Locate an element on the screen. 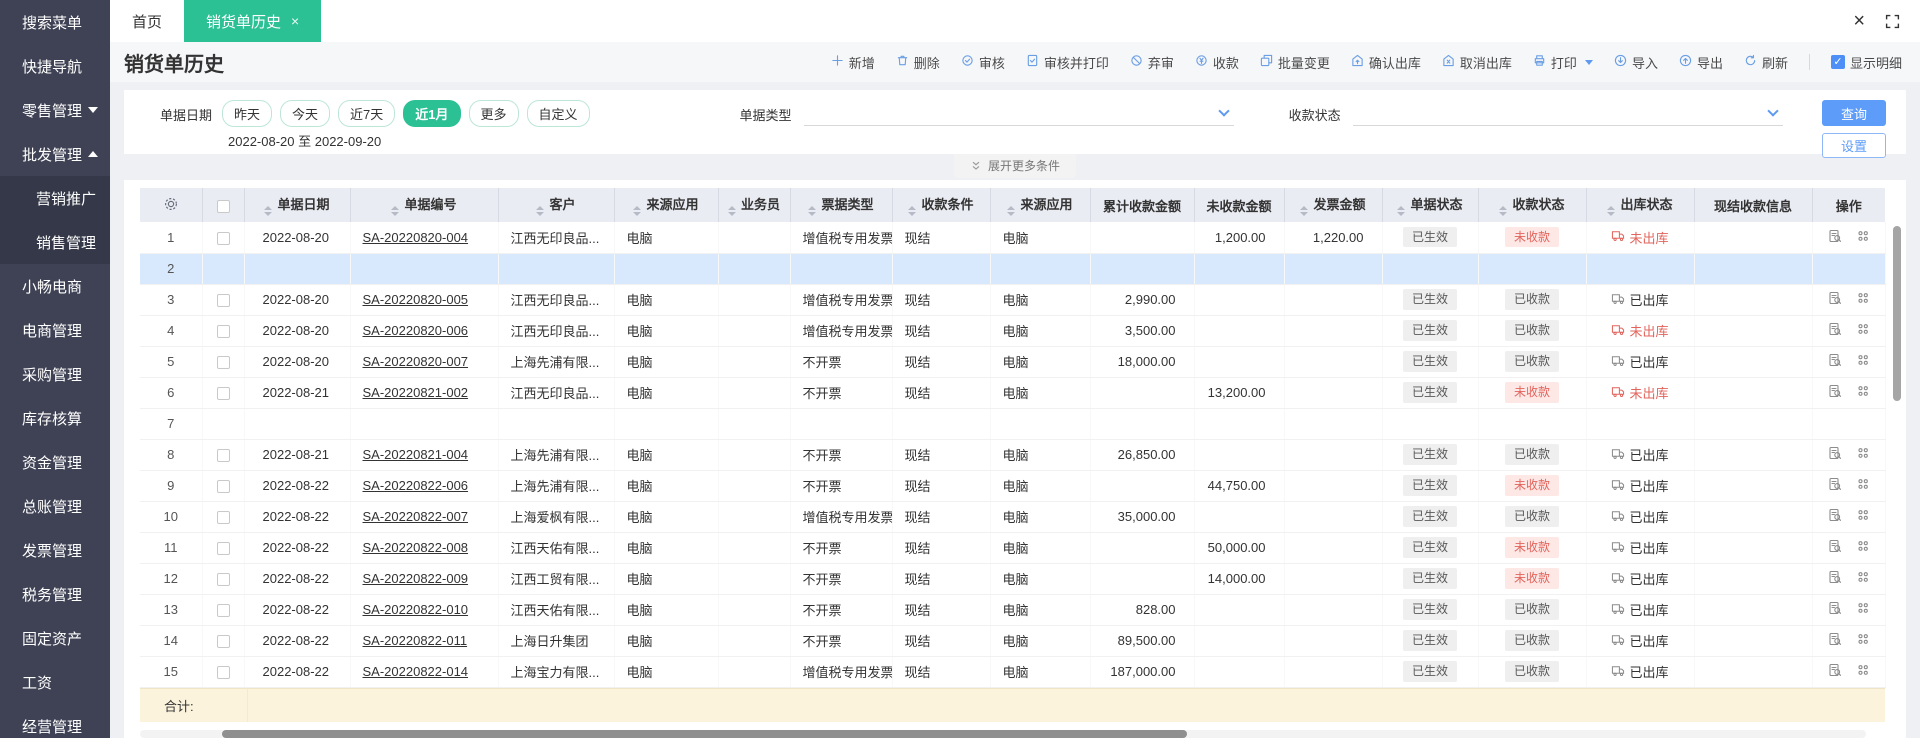 The width and height of the screenshot is (1920, 738). sidebar-item-10: 资金管理 is located at coordinates (55, 462).